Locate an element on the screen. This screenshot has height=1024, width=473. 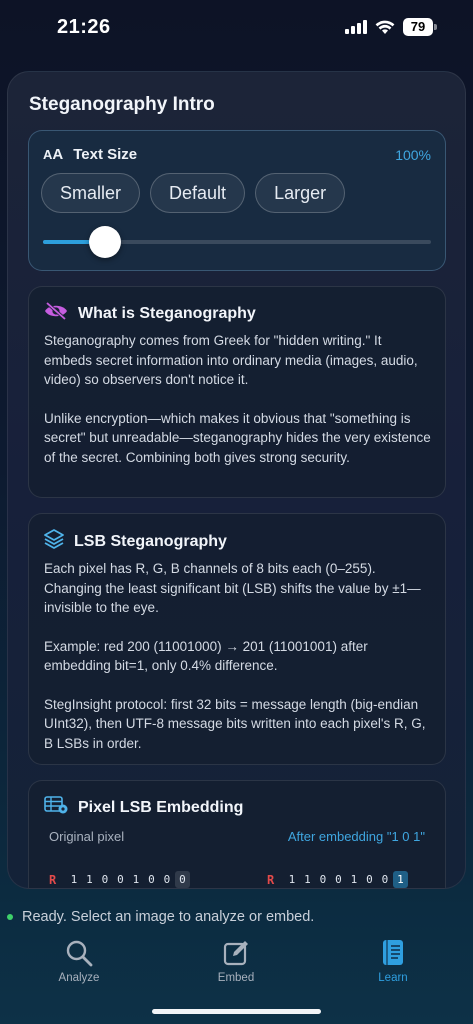
battery-icon: 79 is located at coordinates (420, 27).